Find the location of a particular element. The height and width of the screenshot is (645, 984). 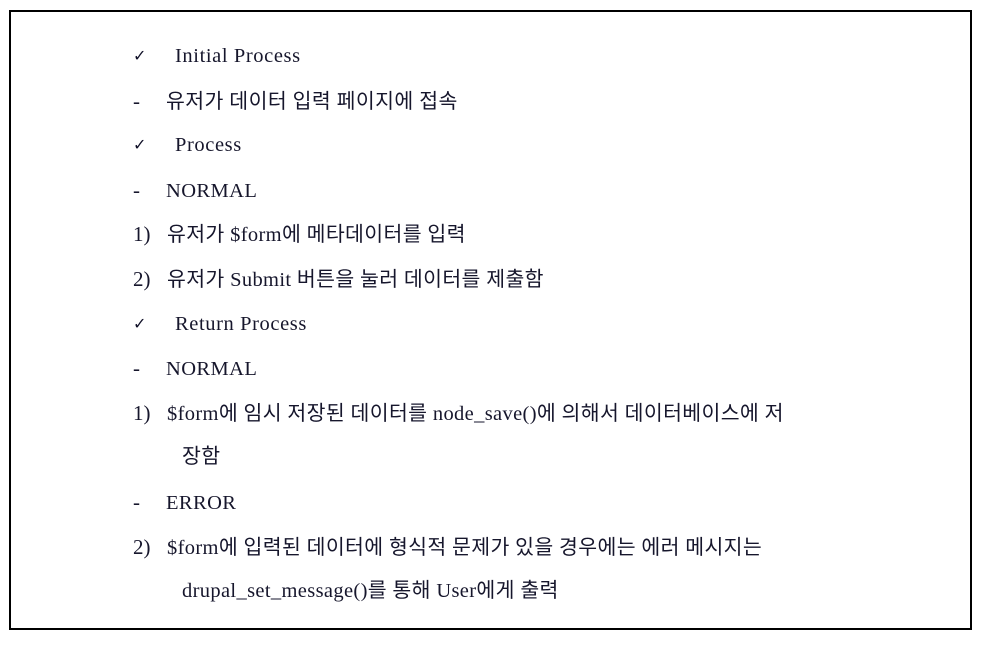

list-item-text: 유저가 $form에 메타데이터를 입력 is located at coordinates (316, 235).